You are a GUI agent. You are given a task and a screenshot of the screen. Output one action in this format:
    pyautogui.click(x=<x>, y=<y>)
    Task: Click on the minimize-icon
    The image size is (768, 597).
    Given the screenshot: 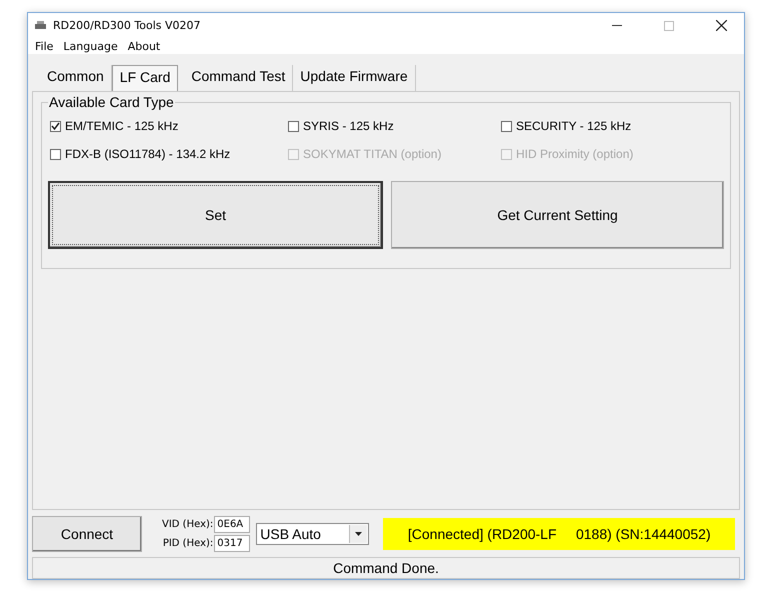 What is the action you would take?
    pyautogui.click(x=617, y=25)
    